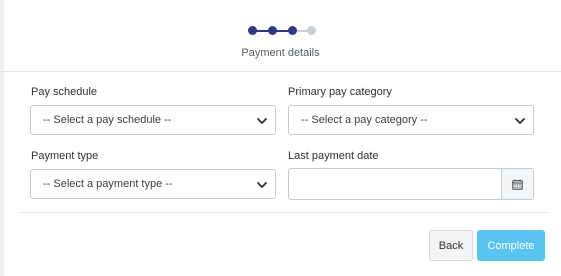 Image resolution: width=561 pixels, height=276 pixels. Describe the element at coordinates (64, 92) in the screenshot. I see `pay-schedule-label: Pay schedule` at that location.